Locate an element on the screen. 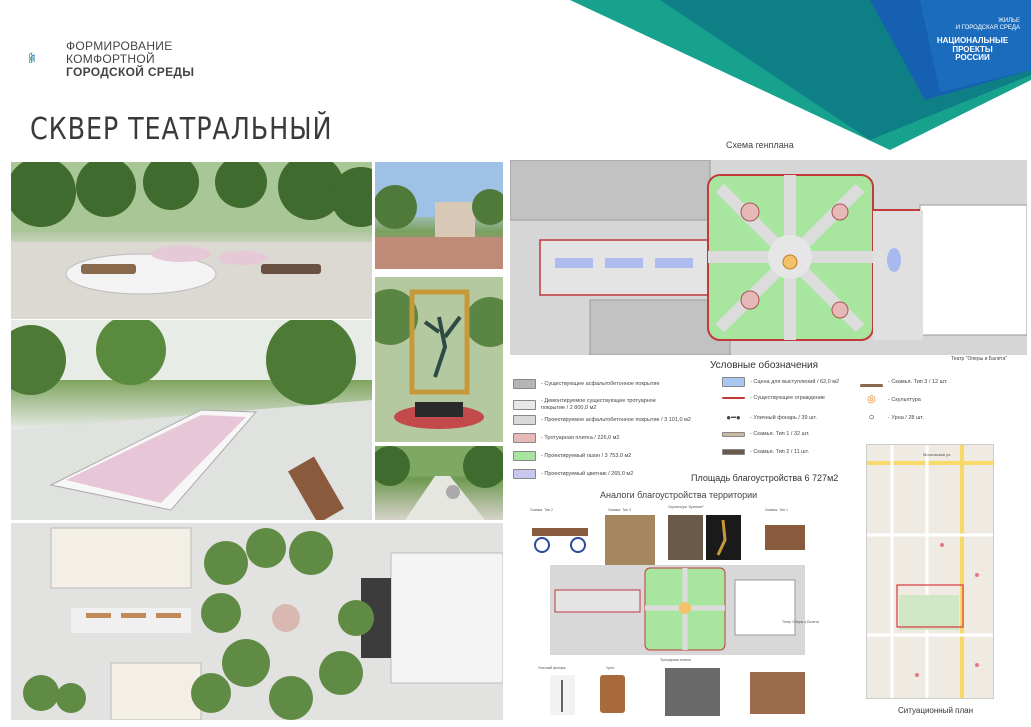  situational-map: Московская ул. is located at coordinates (930, 571).